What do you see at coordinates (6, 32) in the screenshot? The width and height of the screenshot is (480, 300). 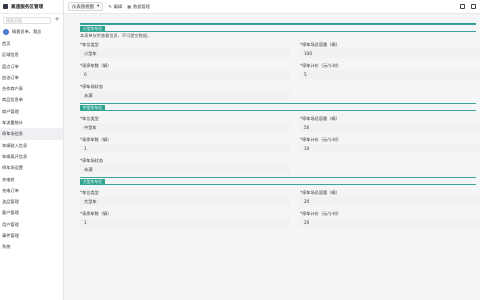 I see `avatar` at bounding box center [6, 32].